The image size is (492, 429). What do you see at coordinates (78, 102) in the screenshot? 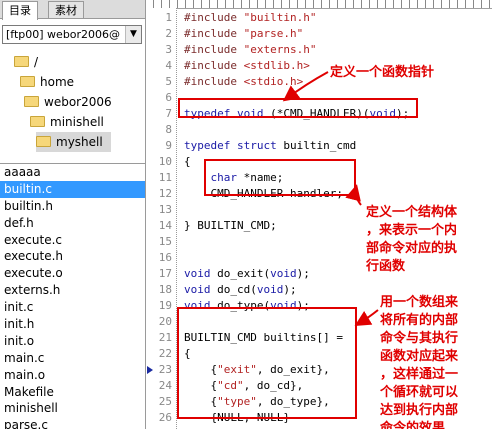
I see `tree-item-label: webor2006` at bounding box center [78, 102].